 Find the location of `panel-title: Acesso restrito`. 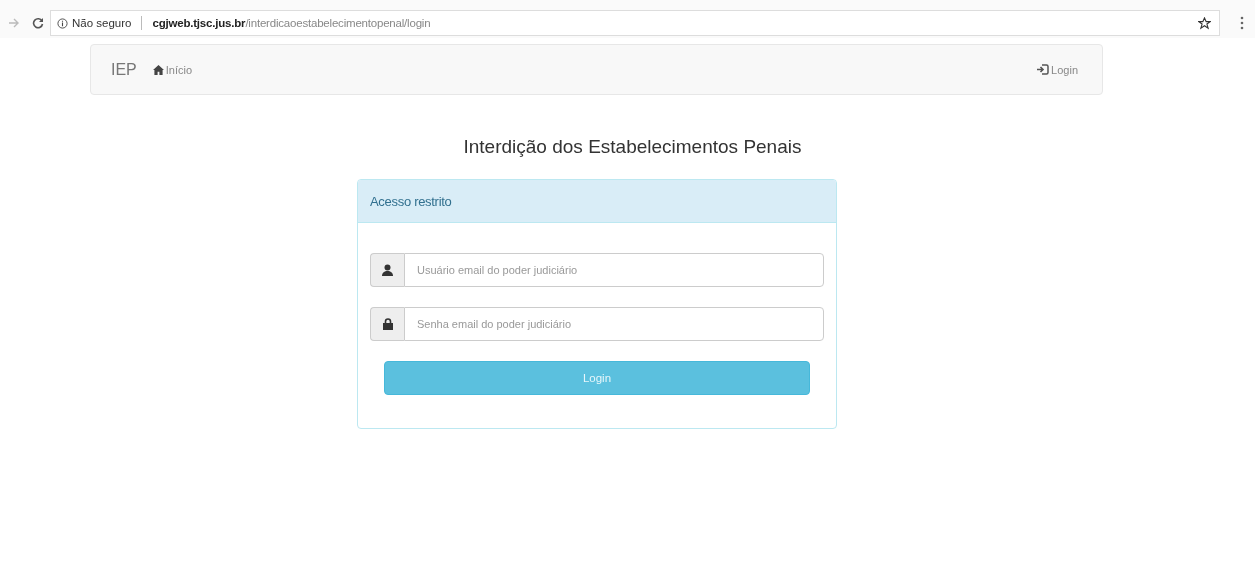

panel-title: Acesso restrito is located at coordinates (411, 201).